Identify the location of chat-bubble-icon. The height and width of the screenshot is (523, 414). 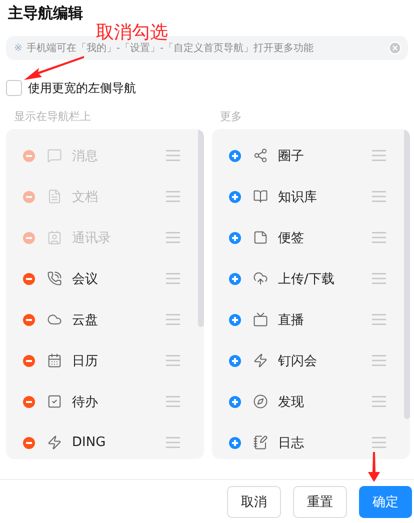
(54, 155).